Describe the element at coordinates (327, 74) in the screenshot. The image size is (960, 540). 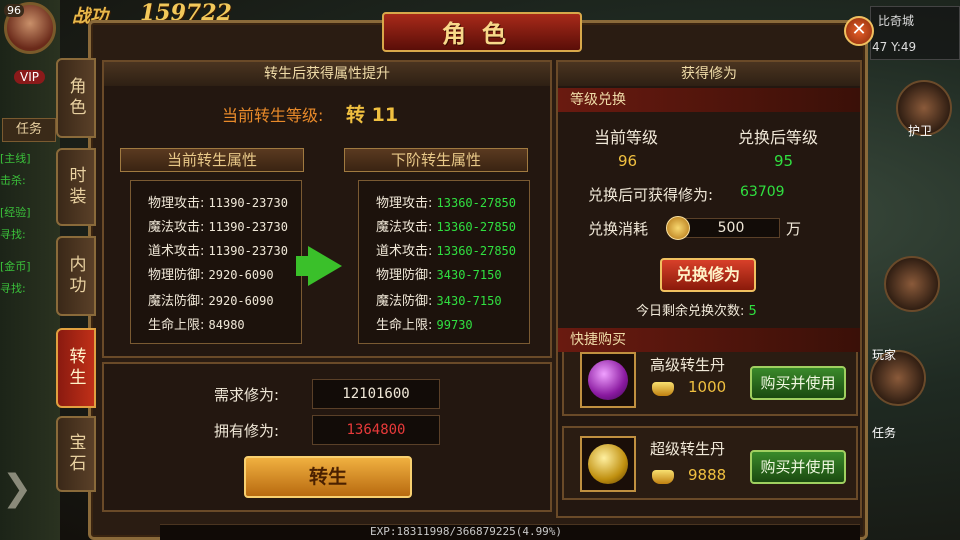
I see `rebirth-header: 转生后获得属性提升` at that location.